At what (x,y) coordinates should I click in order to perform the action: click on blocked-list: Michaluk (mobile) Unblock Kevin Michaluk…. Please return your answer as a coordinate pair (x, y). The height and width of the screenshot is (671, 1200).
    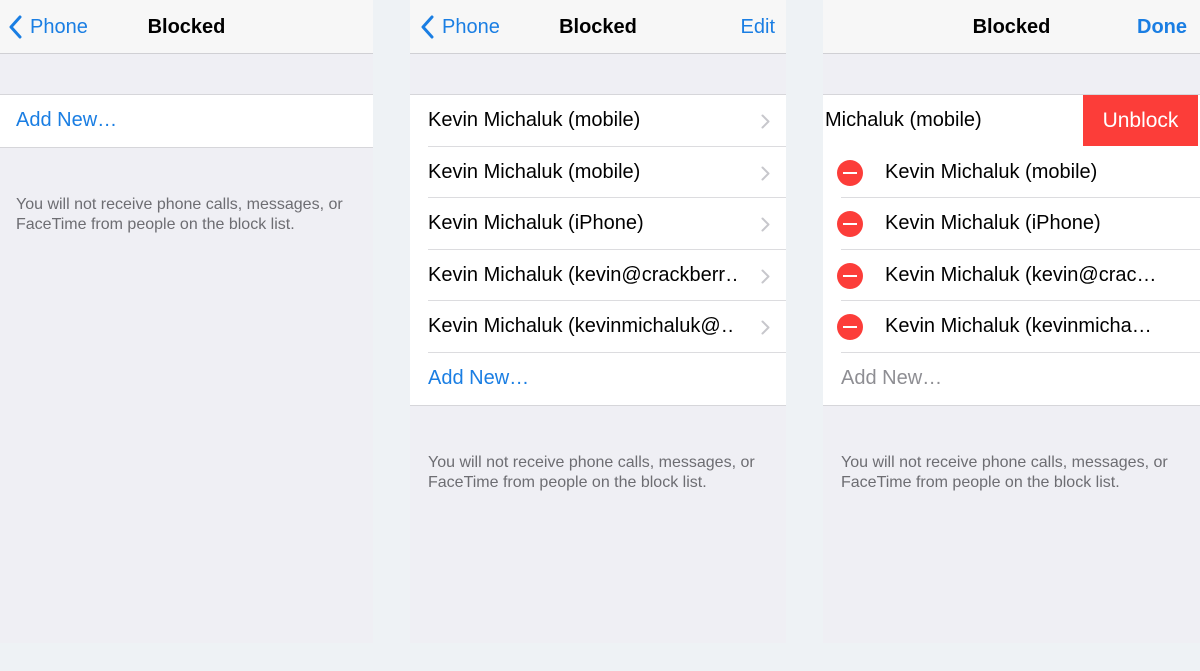
    Looking at the image, I should click on (1011, 250).